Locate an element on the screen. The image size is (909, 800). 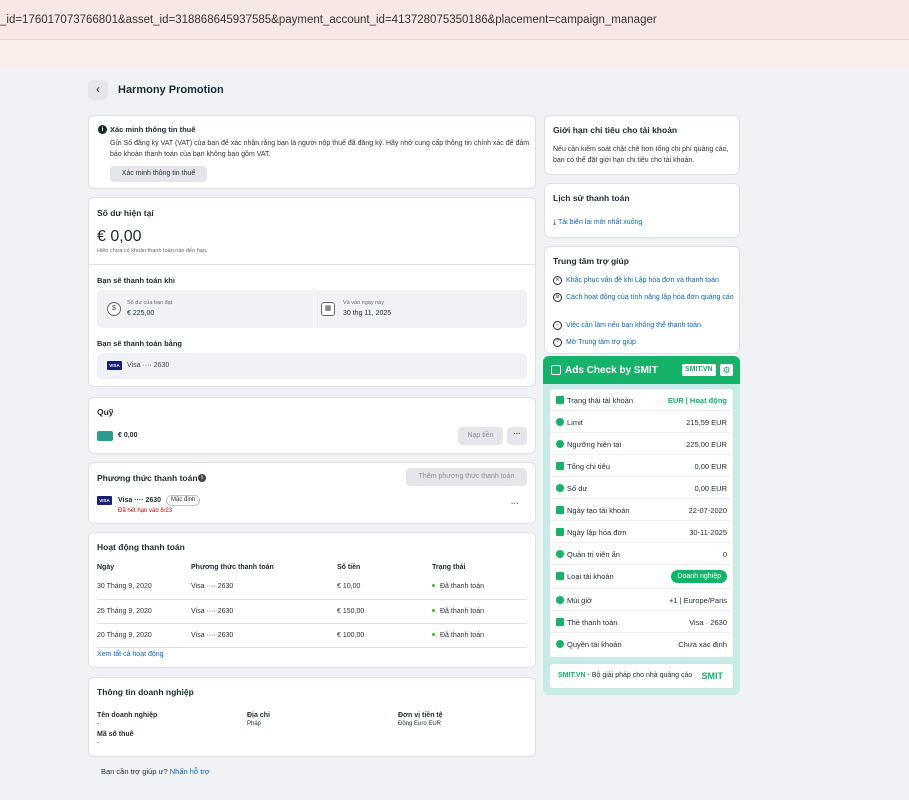
settings-gear-icon: ⚙ is located at coordinates (726, 370).